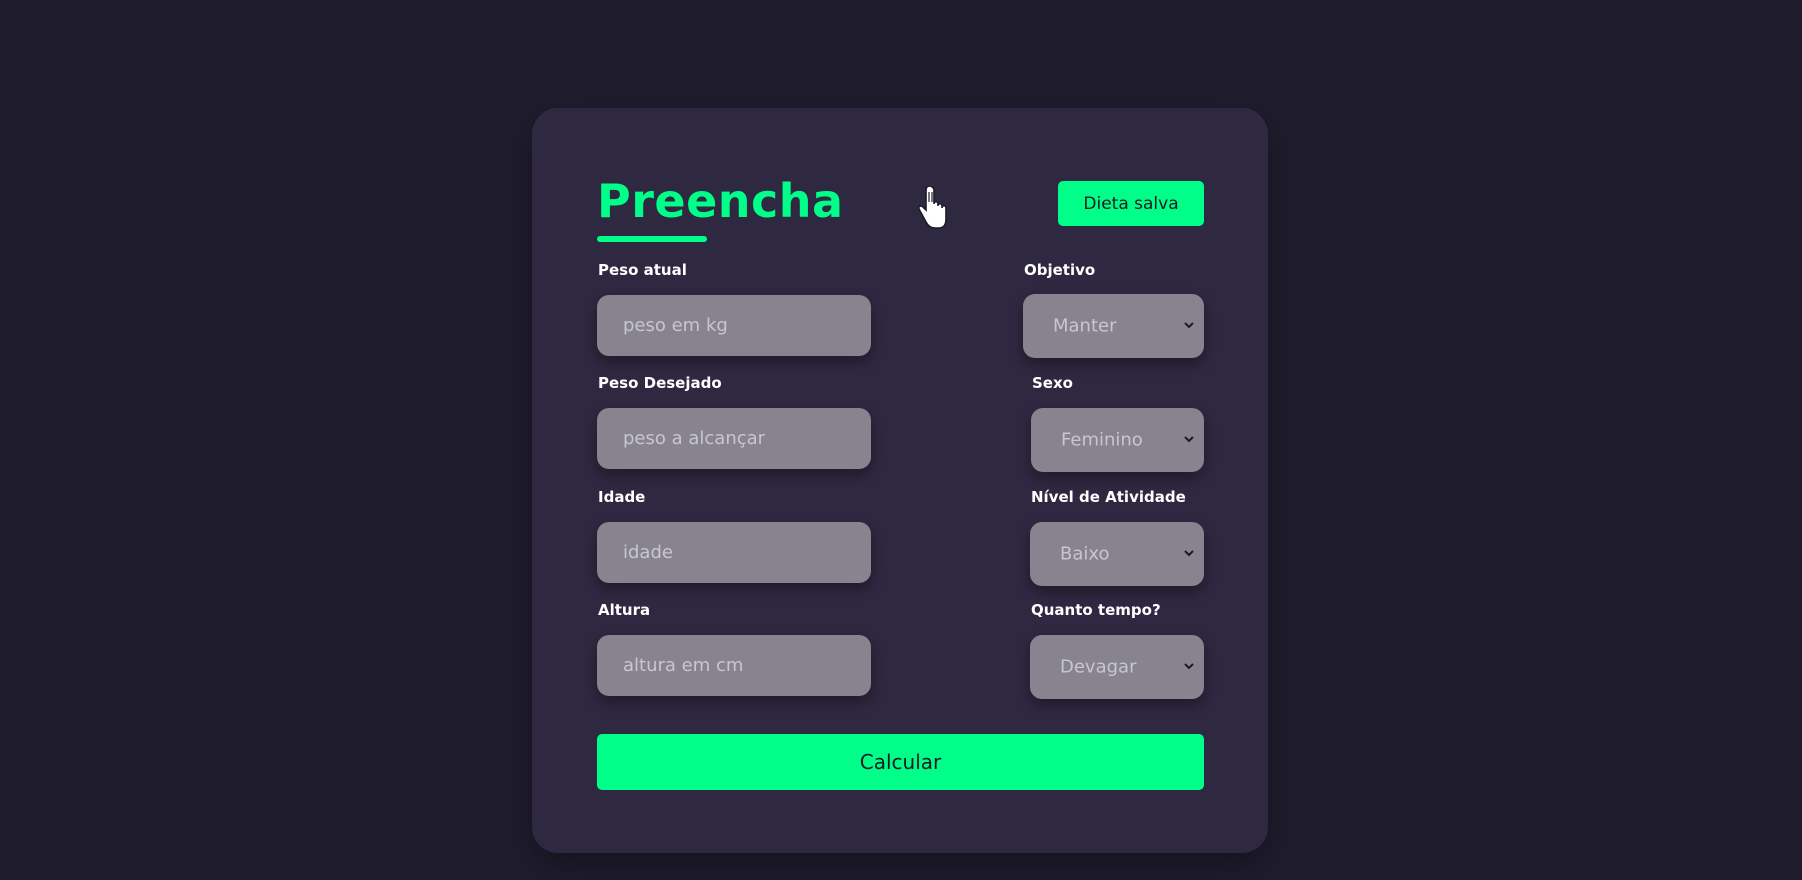 Image resolution: width=1802 pixels, height=880 pixels. What do you see at coordinates (1098, 667) in the screenshot?
I see `quanto-tempo-value: Devagar` at bounding box center [1098, 667].